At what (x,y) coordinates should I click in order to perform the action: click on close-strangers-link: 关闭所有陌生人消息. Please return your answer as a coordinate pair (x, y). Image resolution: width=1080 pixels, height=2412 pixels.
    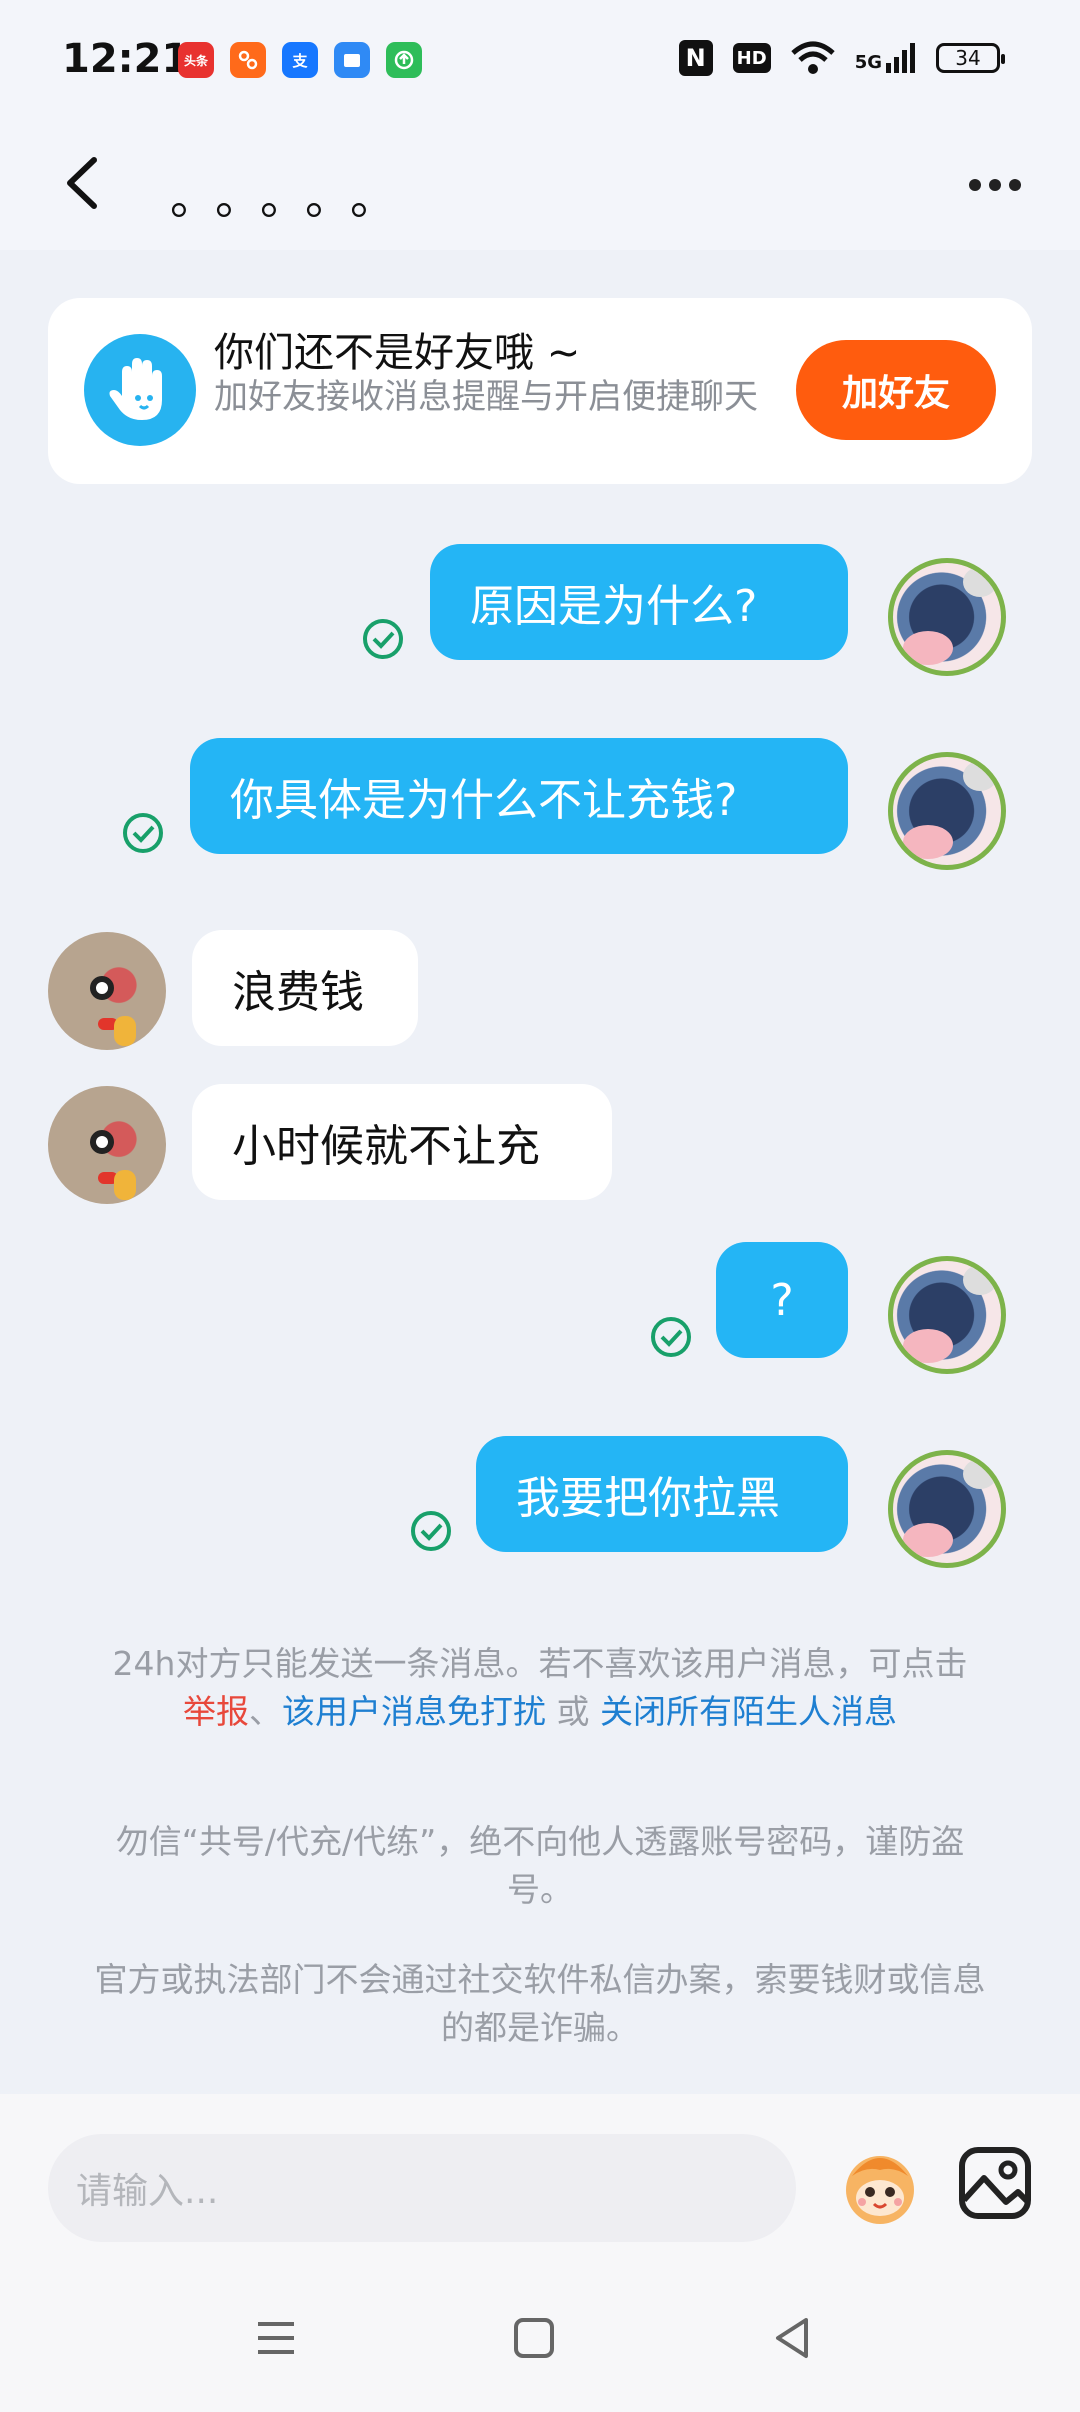
    Looking at the image, I should click on (748, 1711).